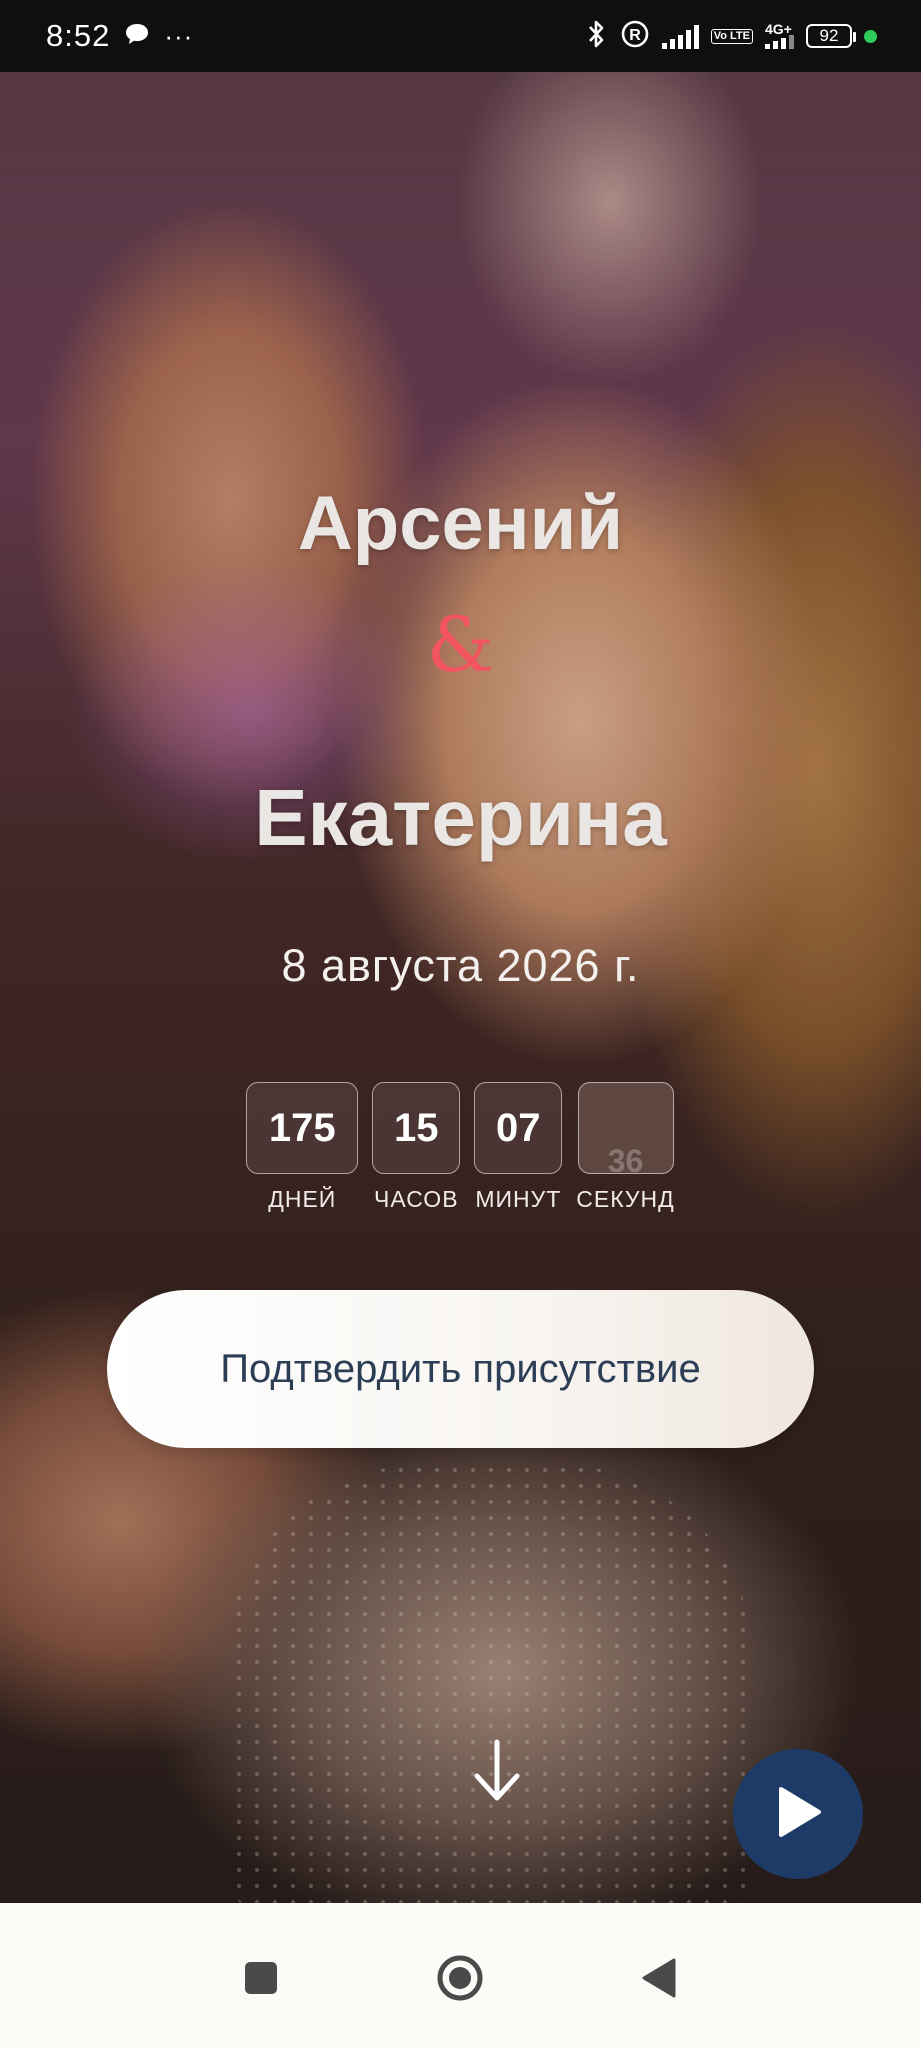 The height and width of the screenshot is (2048, 921). What do you see at coordinates (78, 35) in the screenshot?
I see `status-time: 8:52` at bounding box center [78, 35].